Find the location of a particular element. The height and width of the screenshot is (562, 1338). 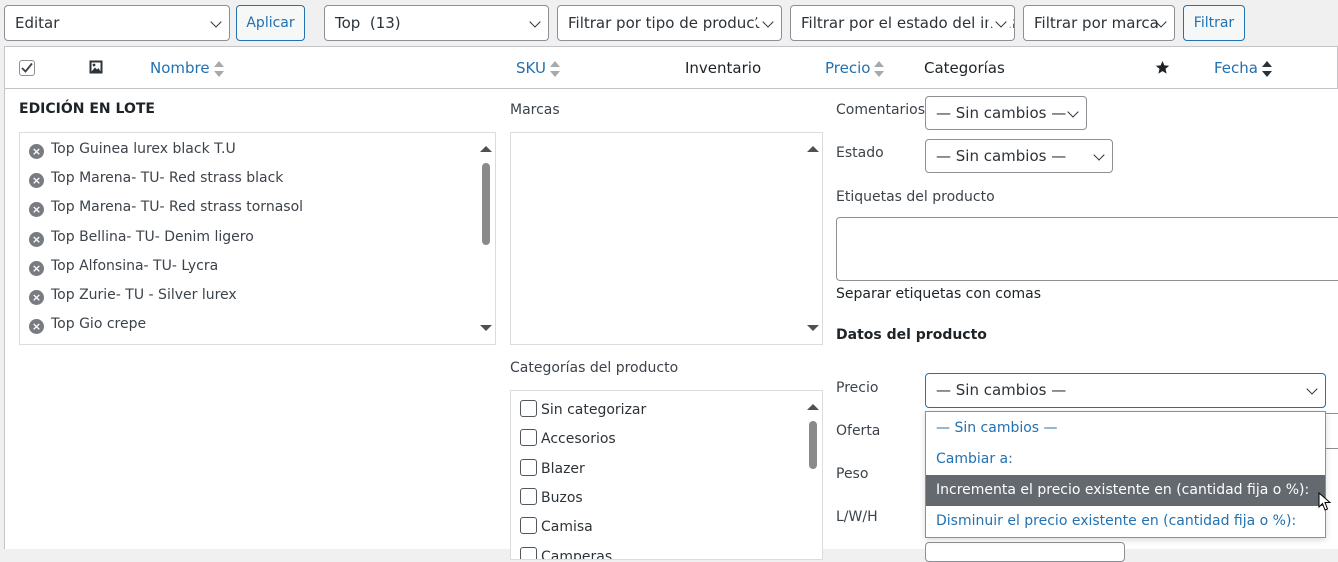

category-item: Blazer is located at coordinates (552, 467).